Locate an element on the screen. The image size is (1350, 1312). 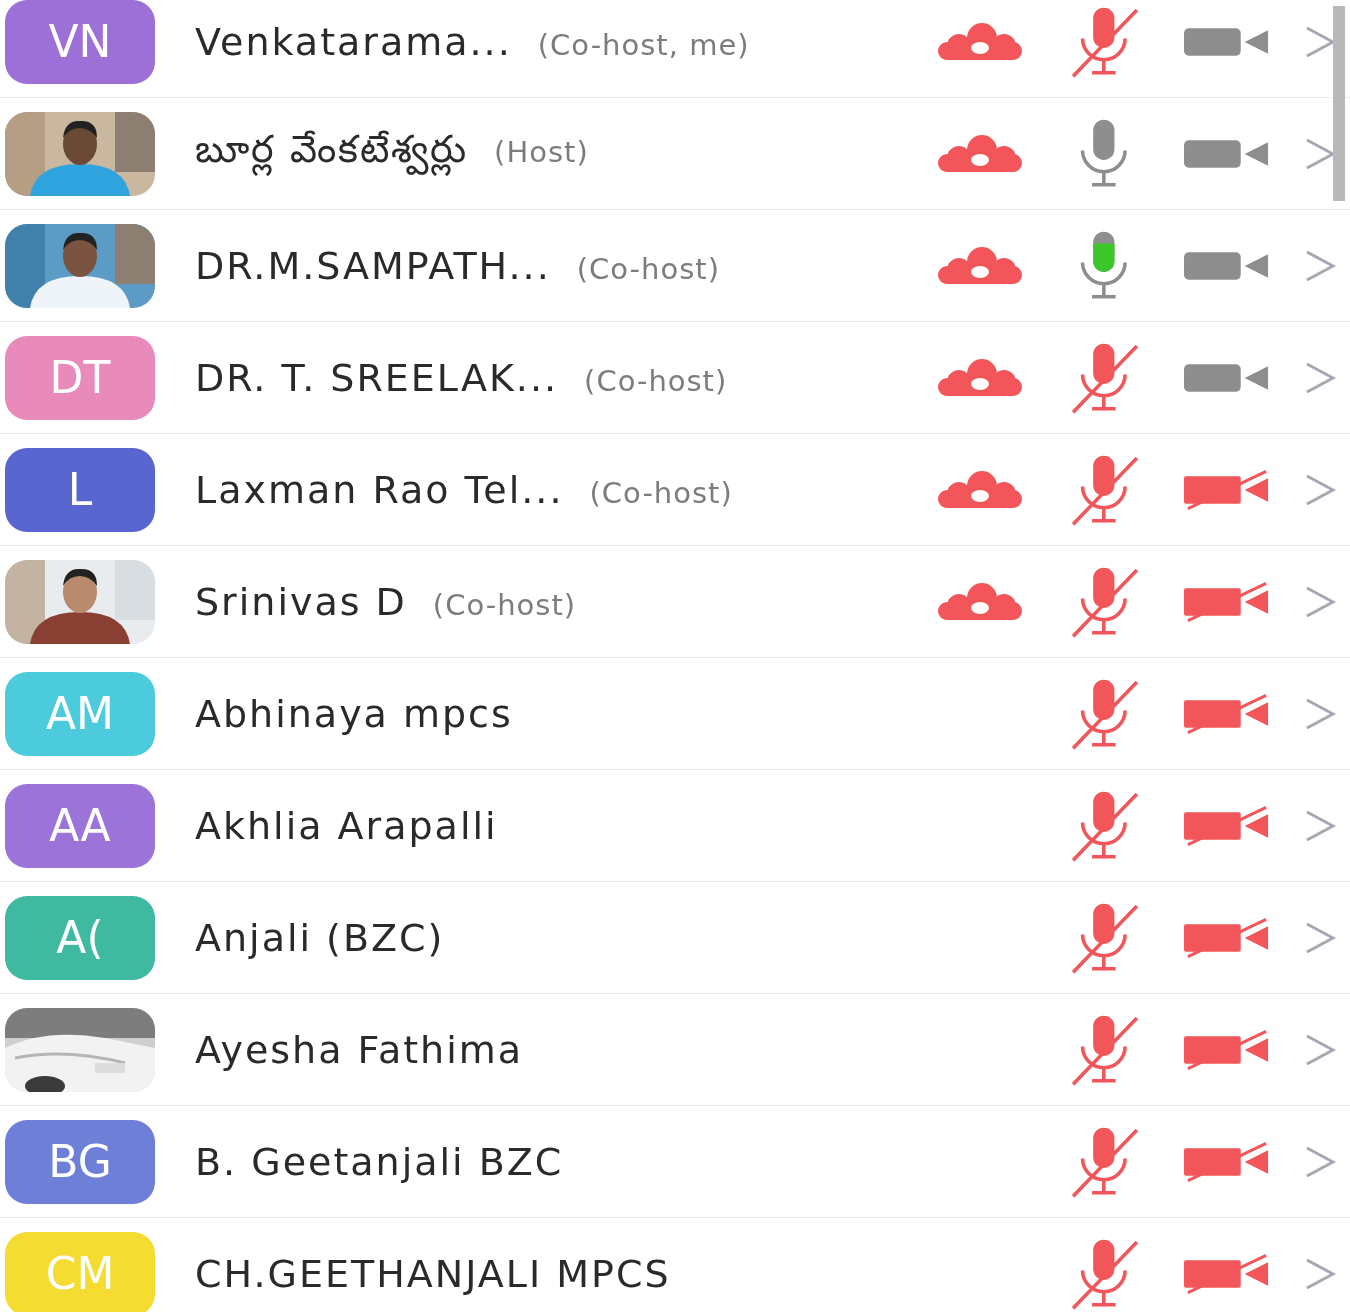
participant-row: AA Akhlia Arapalli is located at coordinates (675, 826).